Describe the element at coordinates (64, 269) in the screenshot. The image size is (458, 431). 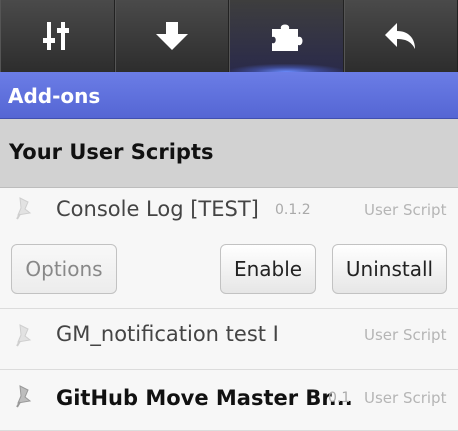
I see `options-button: Options` at that location.